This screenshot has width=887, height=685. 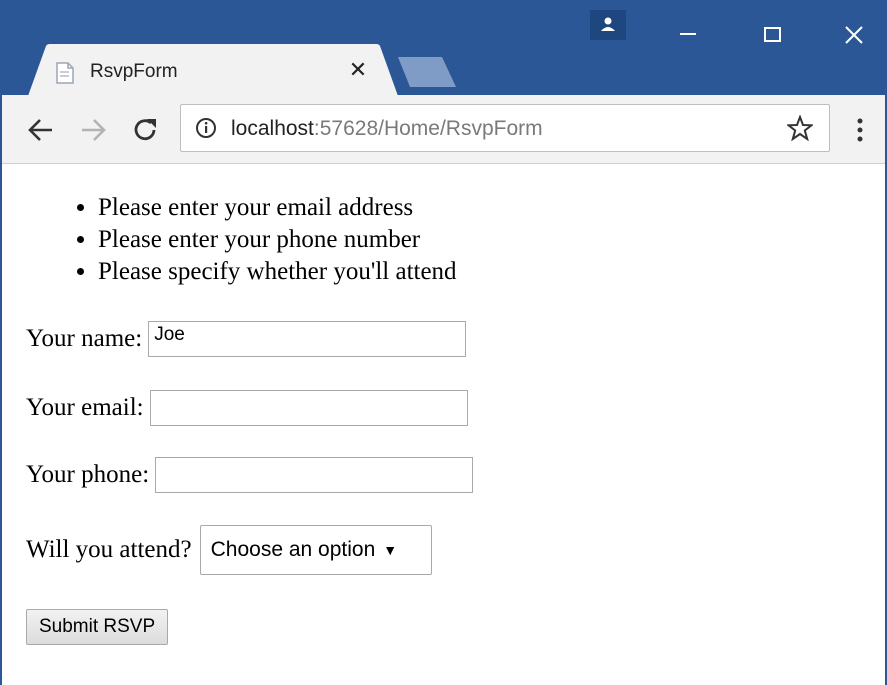 What do you see at coordinates (134, 71) in the screenshot?
I see `tab-title: RsvpForm` at bounding box center [134, 71].